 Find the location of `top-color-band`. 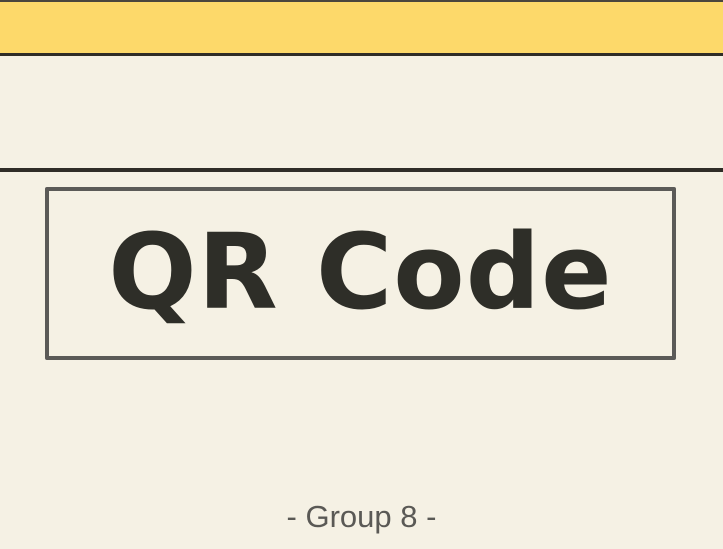

top-color-band is located at coordinates (361, 28).